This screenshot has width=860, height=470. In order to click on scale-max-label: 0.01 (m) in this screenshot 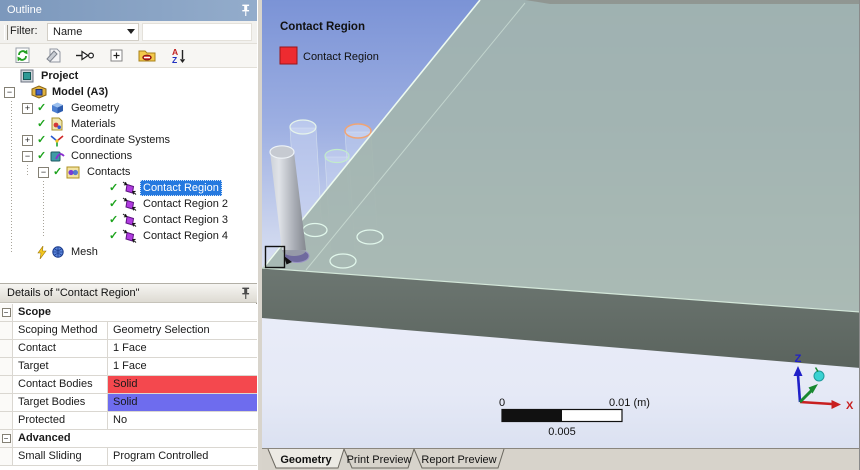, I will do `click(629, 403)`.